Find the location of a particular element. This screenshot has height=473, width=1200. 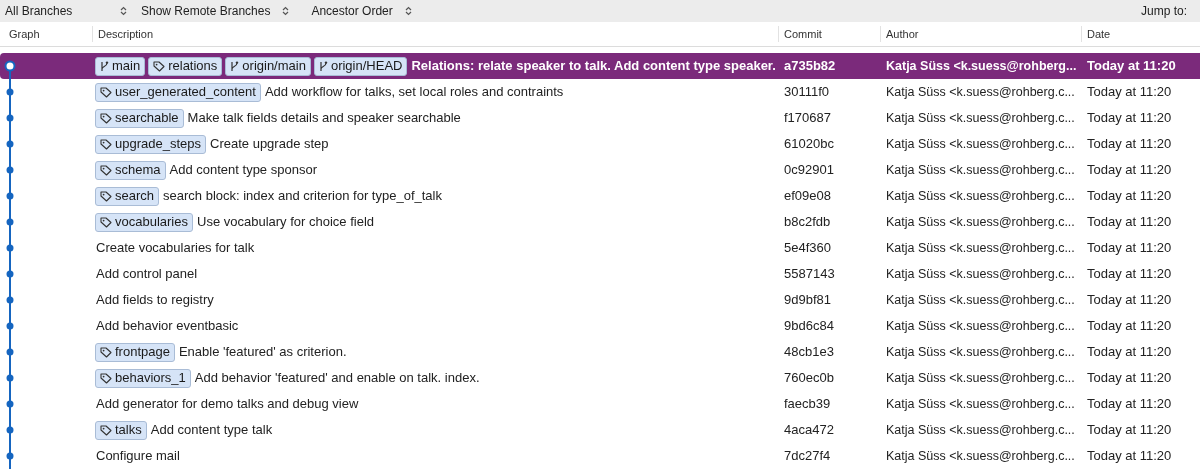

tag-label: vocabularies is located at coordinates (144, 222).